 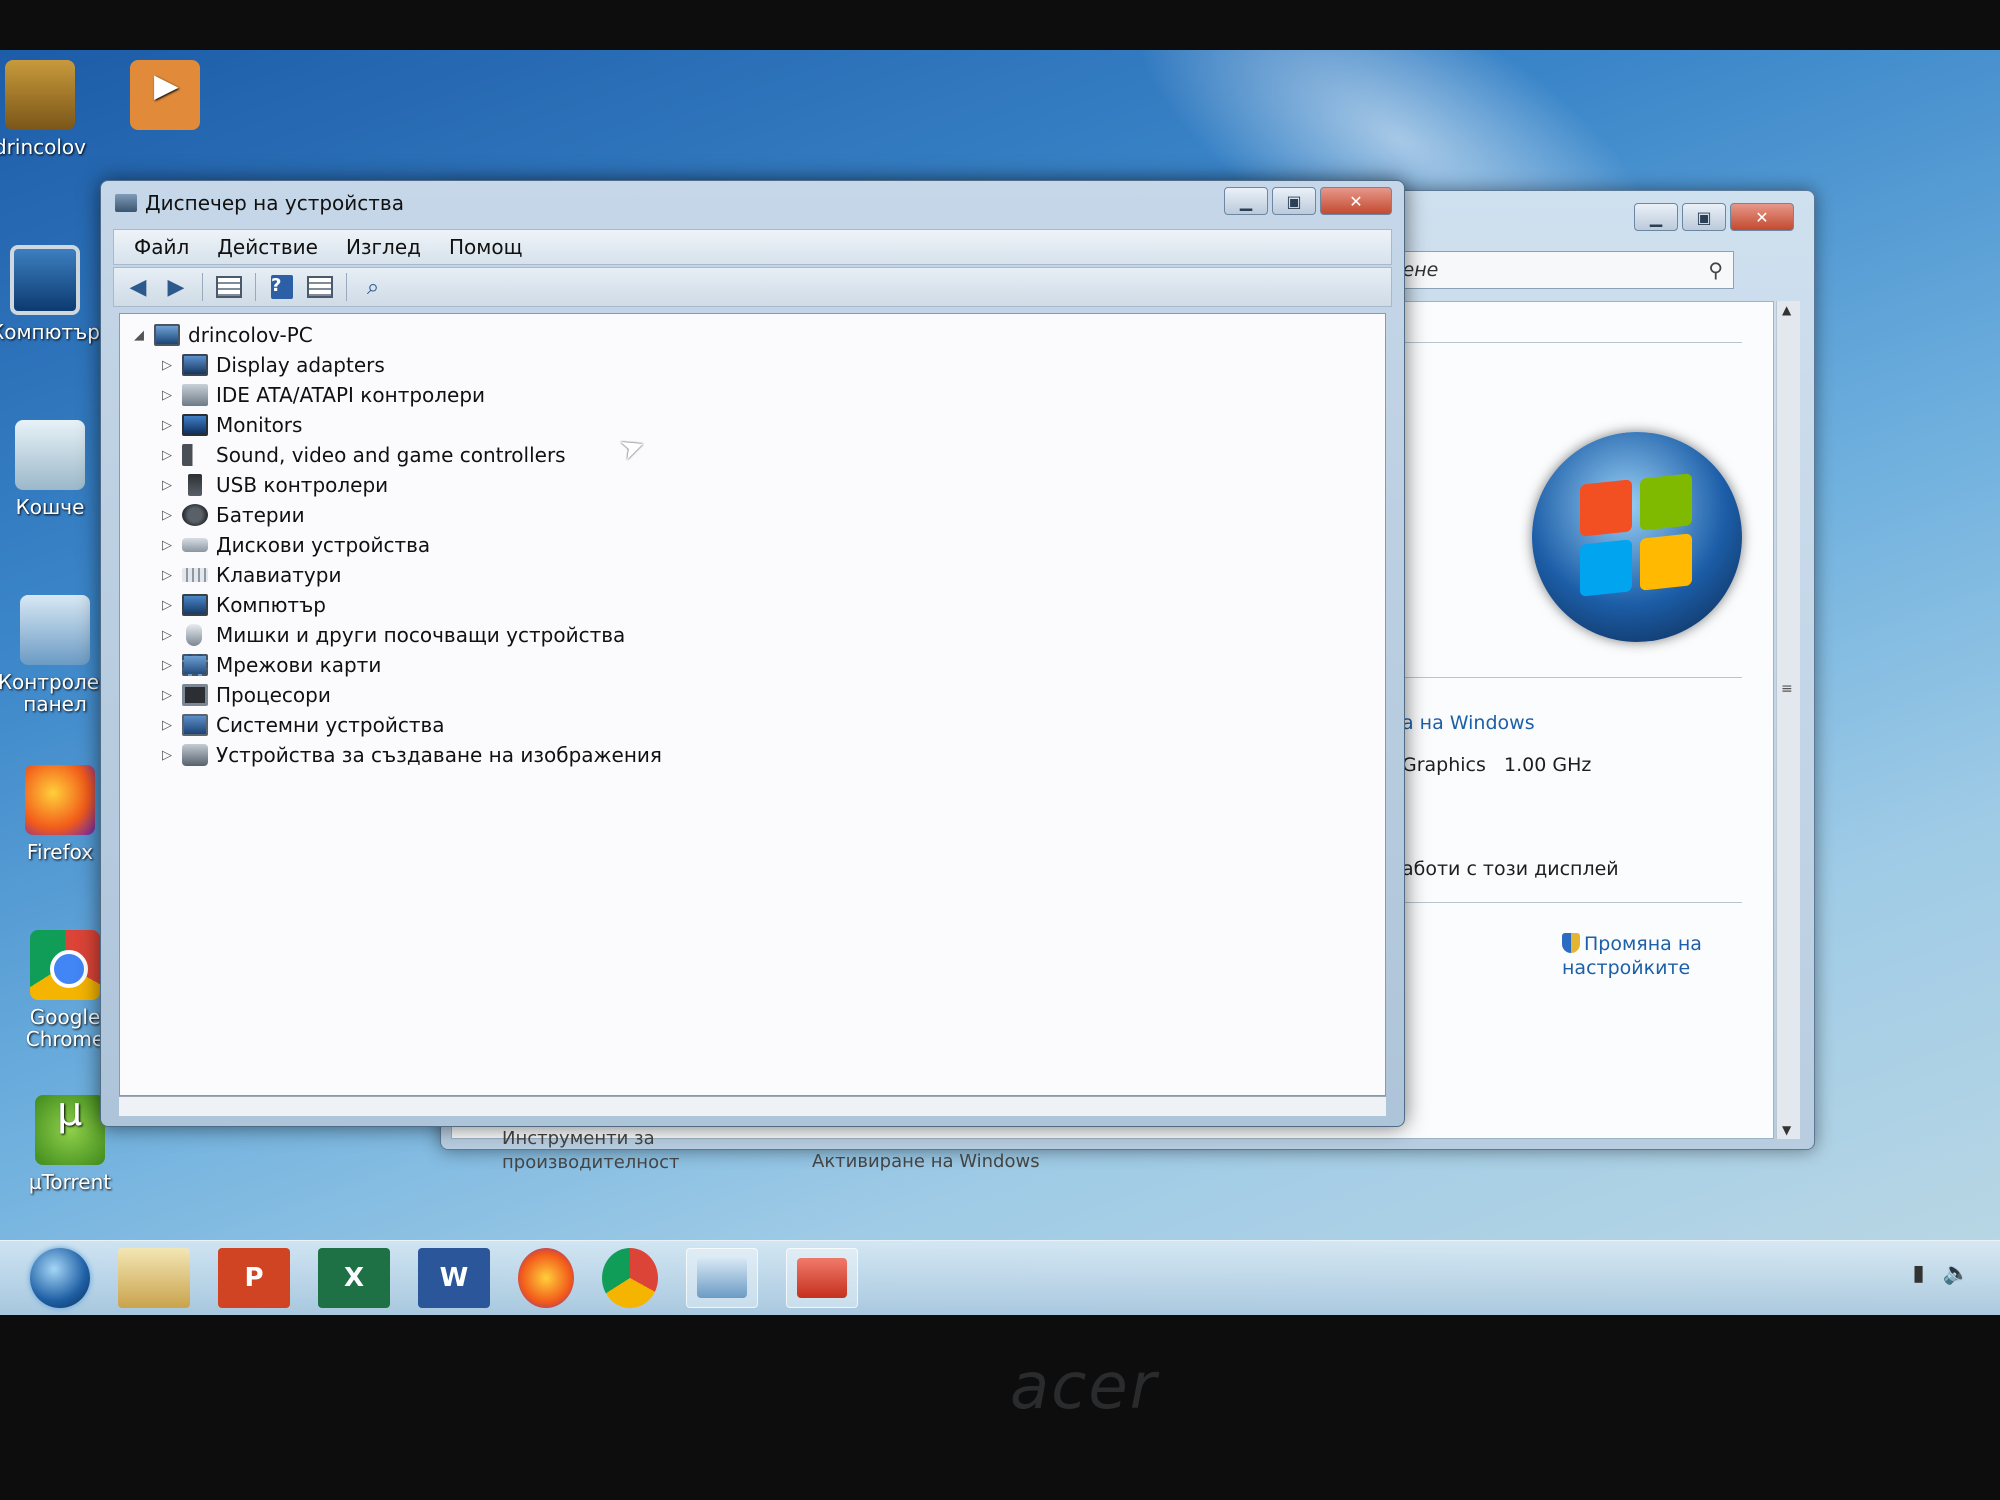 What do you see at coordinates (759, 665) in the screenshot?
I see `tree-item-network-adapters: ▷ Мрежови карти` at bounding box center [759, 665].